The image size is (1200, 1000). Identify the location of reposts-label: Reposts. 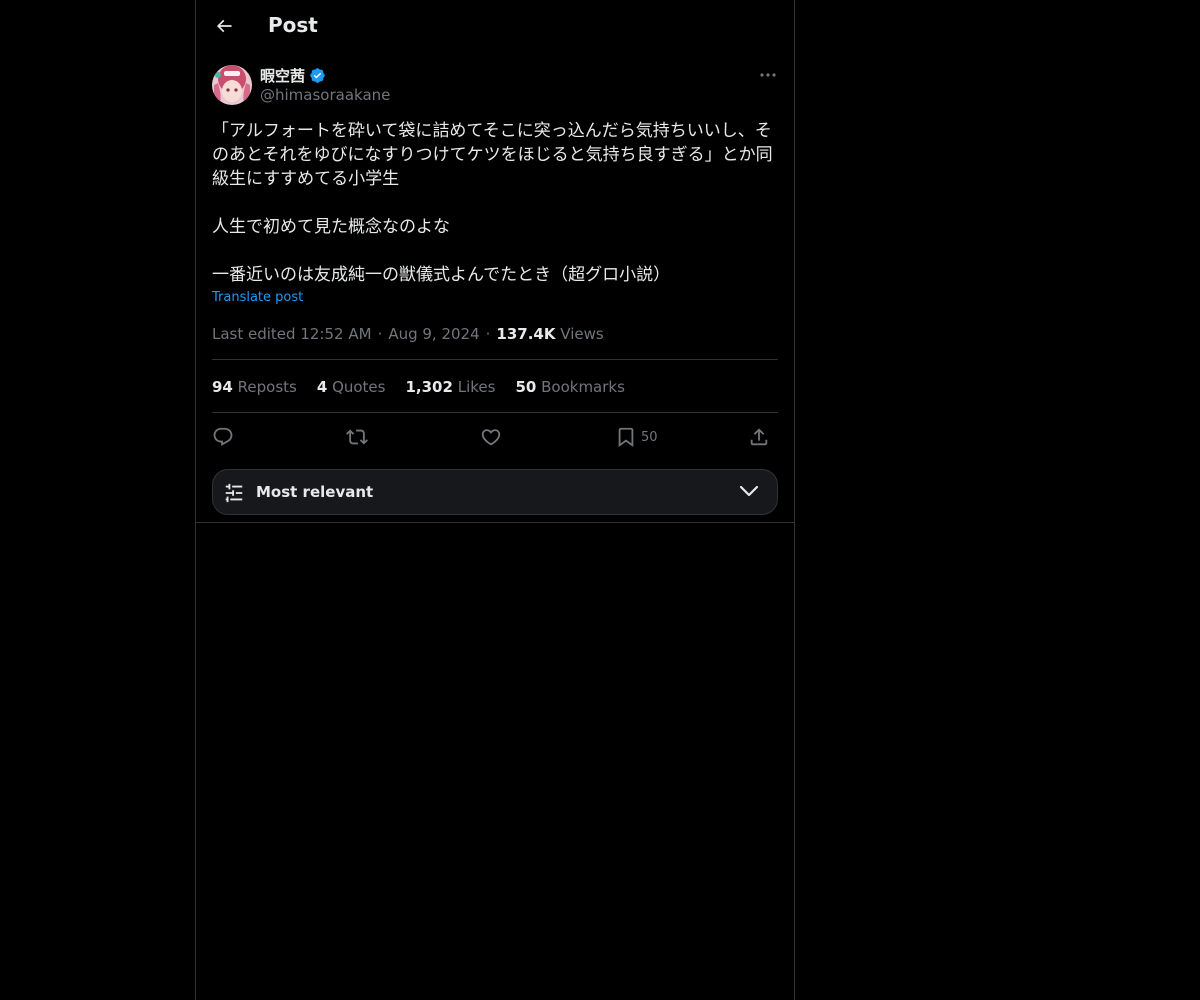
(267, 387).